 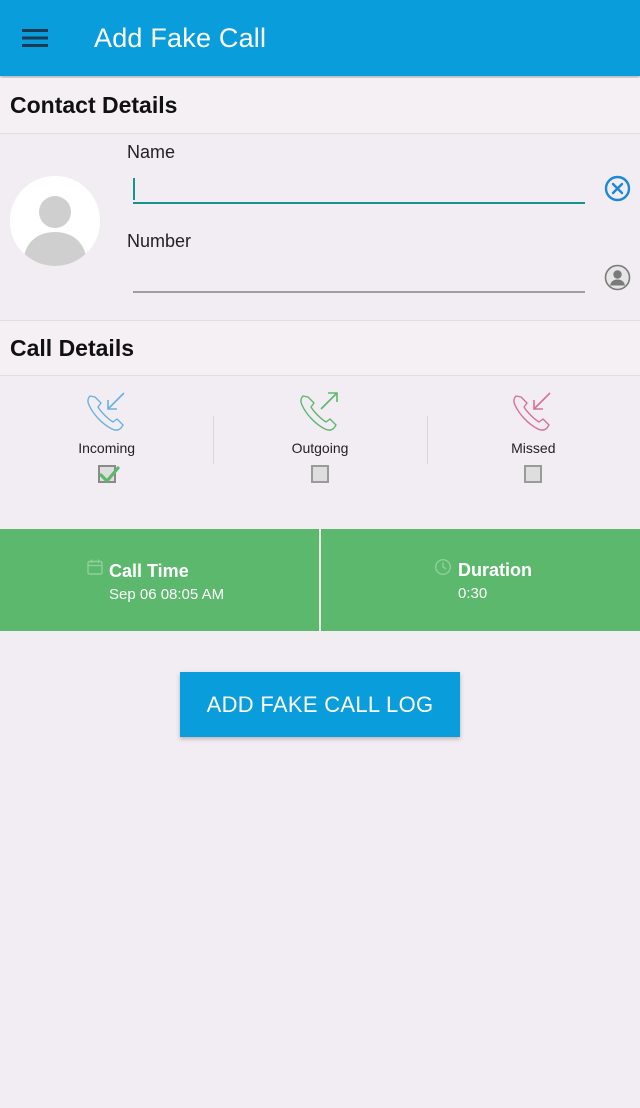 What do you see at coordinates (159, 241) in the screenshot?
I see `number-label: Number` at bounding box center [159, 241].